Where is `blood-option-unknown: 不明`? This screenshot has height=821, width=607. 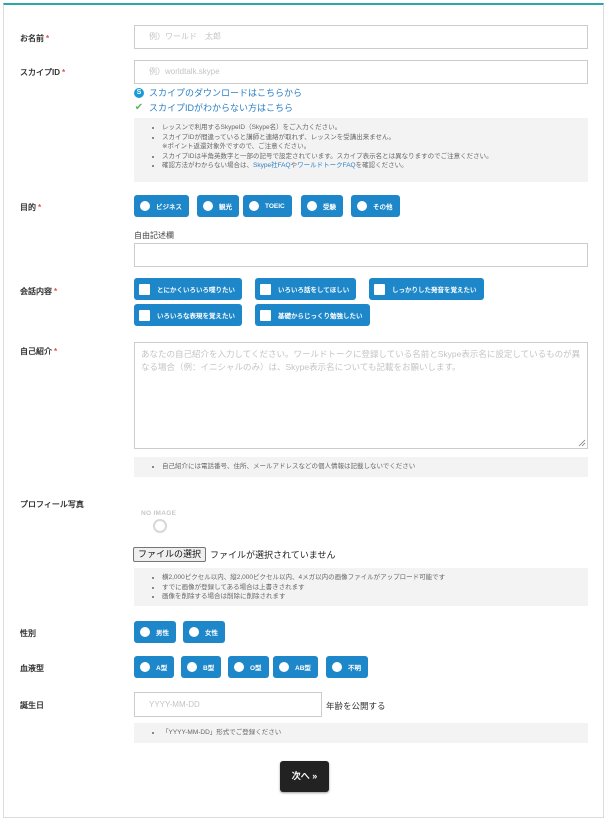 blood-option-unknown: 不明 is located at coordinates (347, 667).